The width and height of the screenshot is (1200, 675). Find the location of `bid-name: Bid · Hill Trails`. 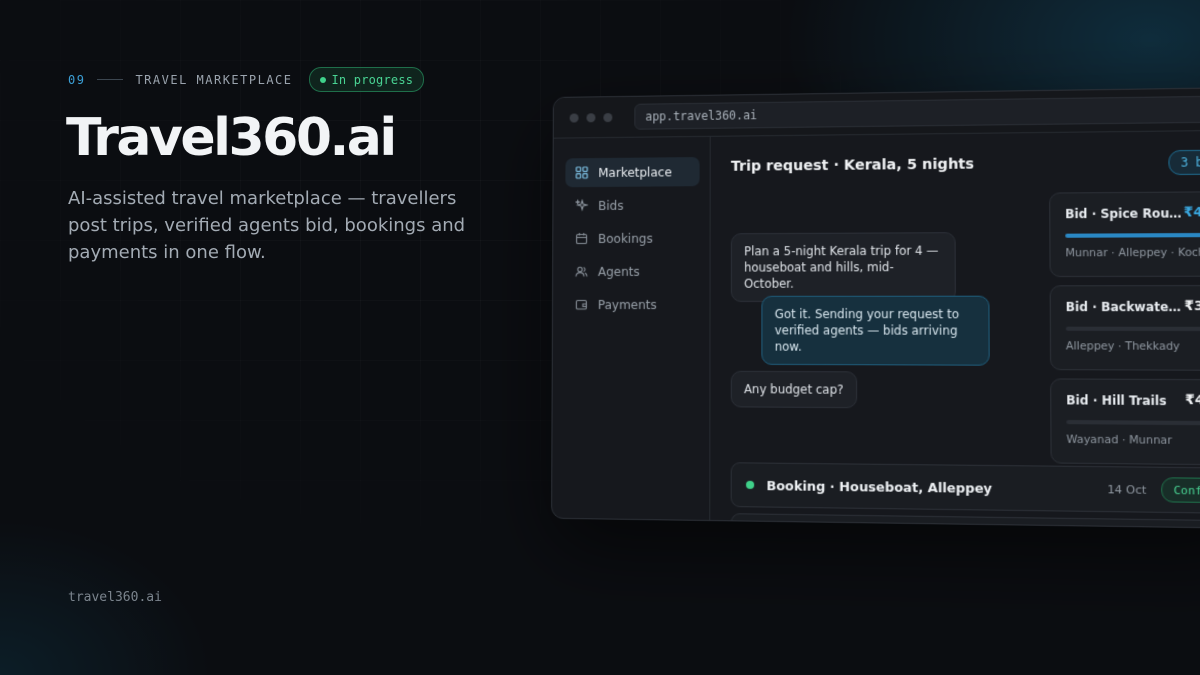

bid-name: Bid · Hill Trails is located at coordinates (1116, 400).